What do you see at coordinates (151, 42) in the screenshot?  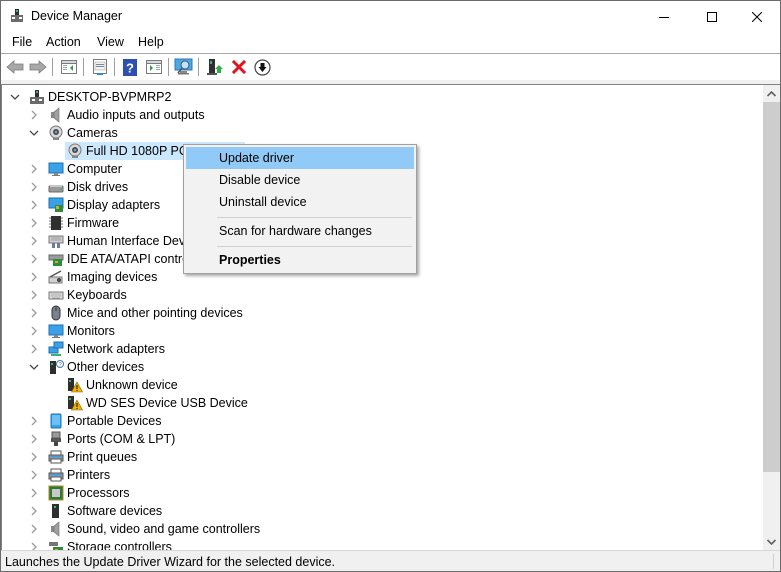 I see `menu-help: Help` at bounding box center [151, 42].